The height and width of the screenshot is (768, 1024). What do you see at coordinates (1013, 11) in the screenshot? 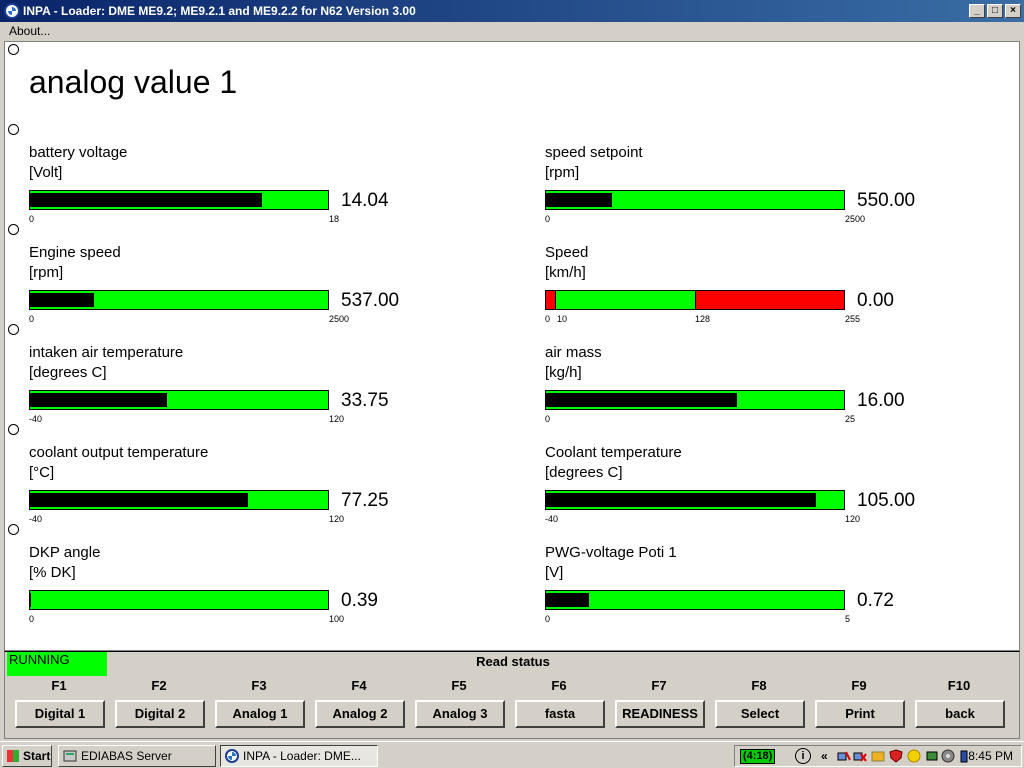
I see `close-button: ×` at bounding box center [1013, 11].